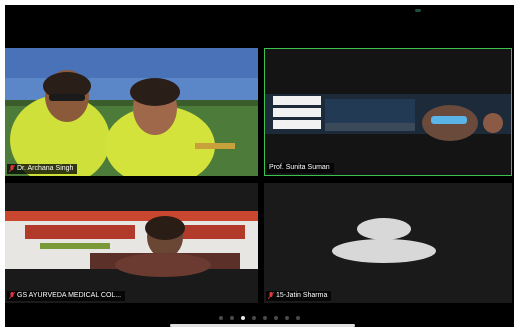  Describe the element at coordinates (384, 240) in the screenshot. I see `avatar-placeholder-icon` at that location.